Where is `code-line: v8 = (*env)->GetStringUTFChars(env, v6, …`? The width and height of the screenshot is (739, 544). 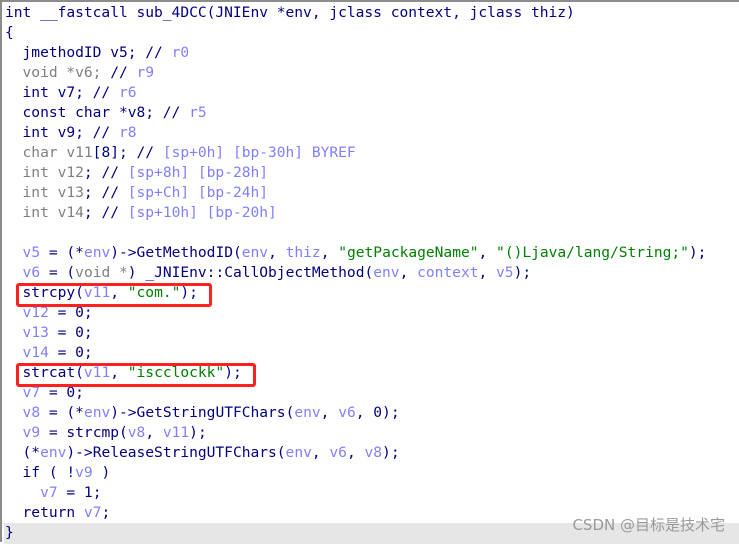
code-line: v8 = (*env)->GetStringUTFChars(env, v6, … is located at coordinates (355, 413).